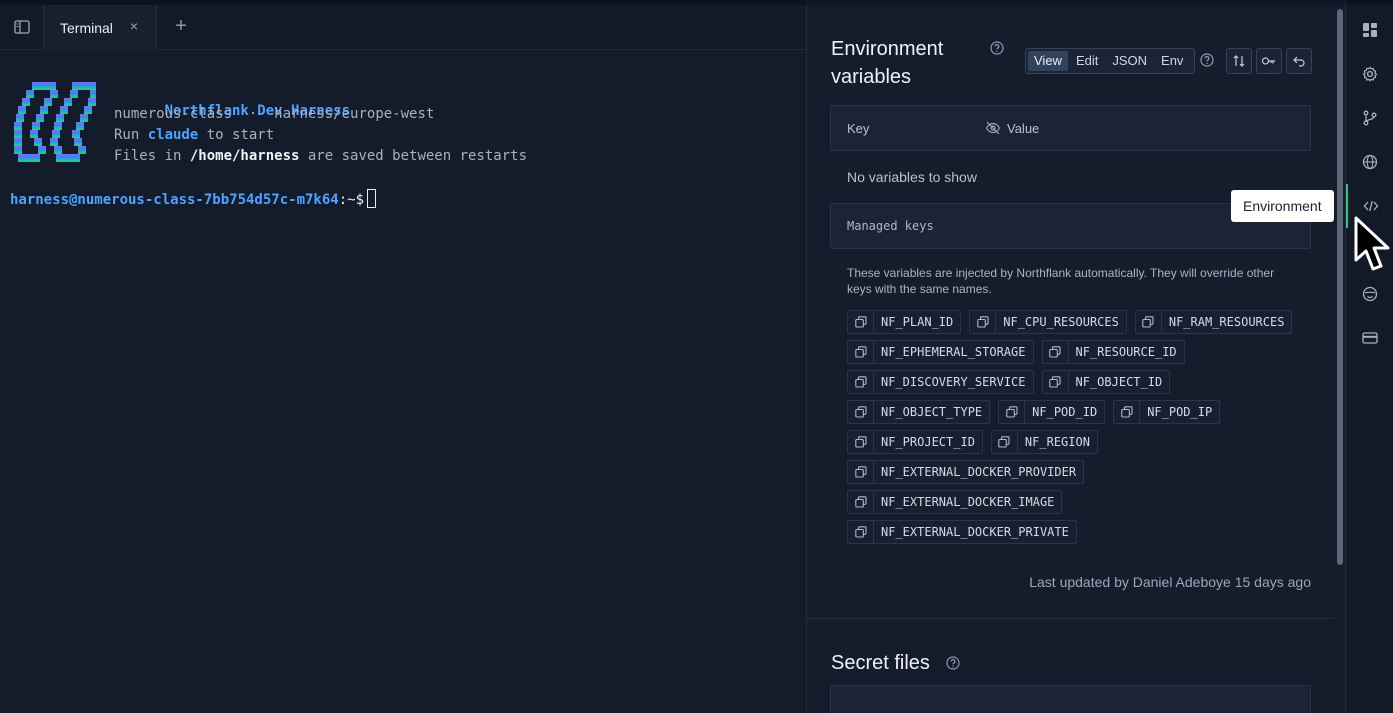 This screenshot has height=713, width=1393. I want to click on managed-keys-row: NF_OBJECT_TYPE NF_POD_ID NF_POD_IP, so click(1082, 412).